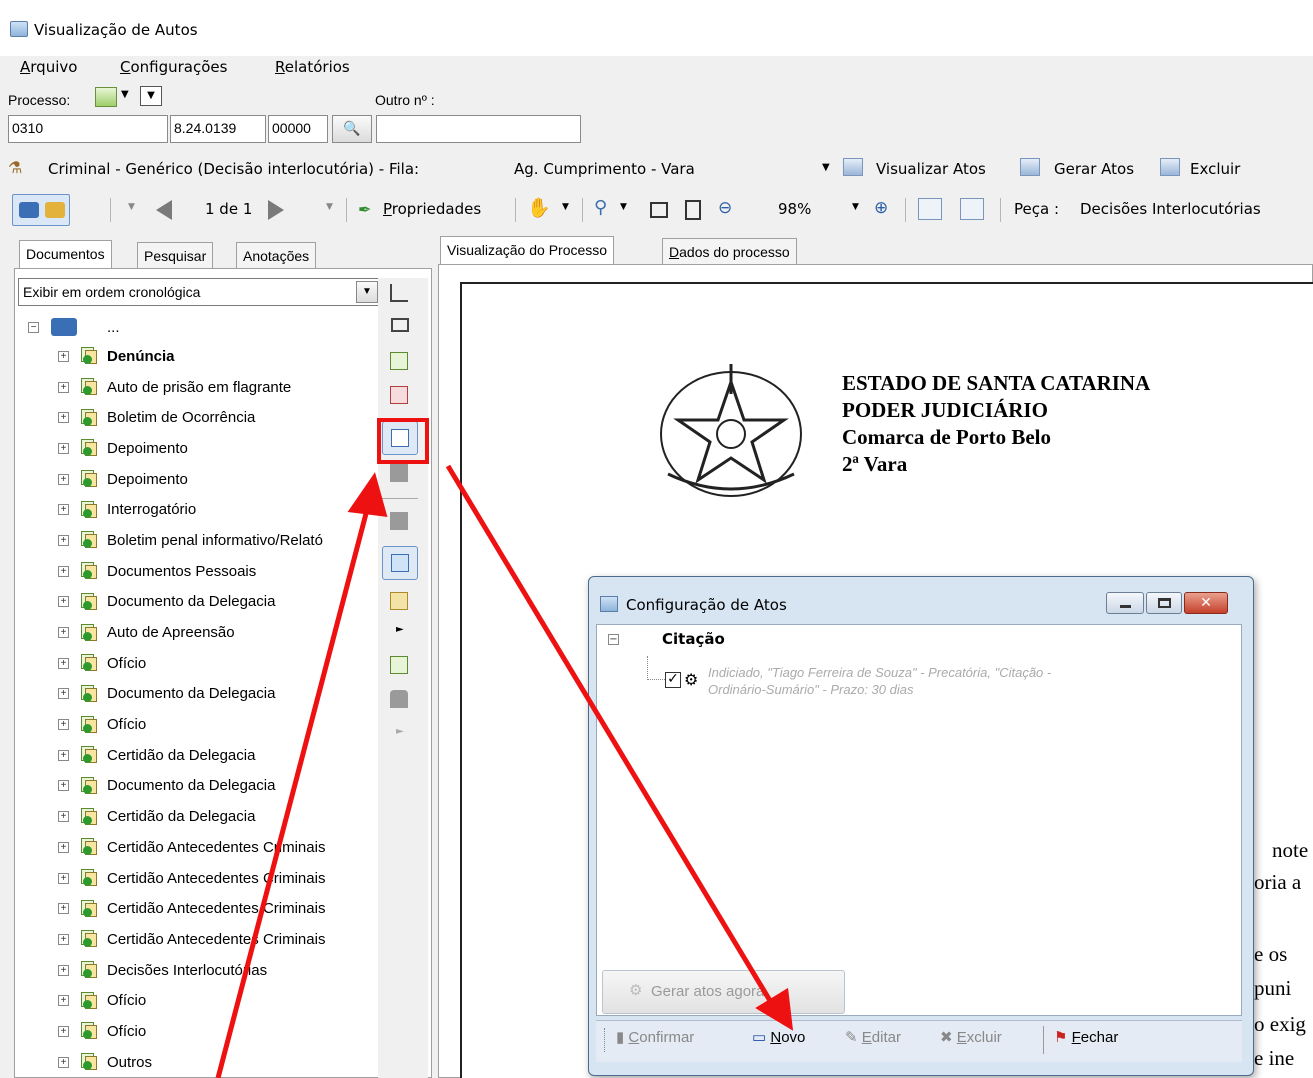  Describe the element at coordinates (293, 791) in the screenshot. I see `annotation-arrow-up` at that location.